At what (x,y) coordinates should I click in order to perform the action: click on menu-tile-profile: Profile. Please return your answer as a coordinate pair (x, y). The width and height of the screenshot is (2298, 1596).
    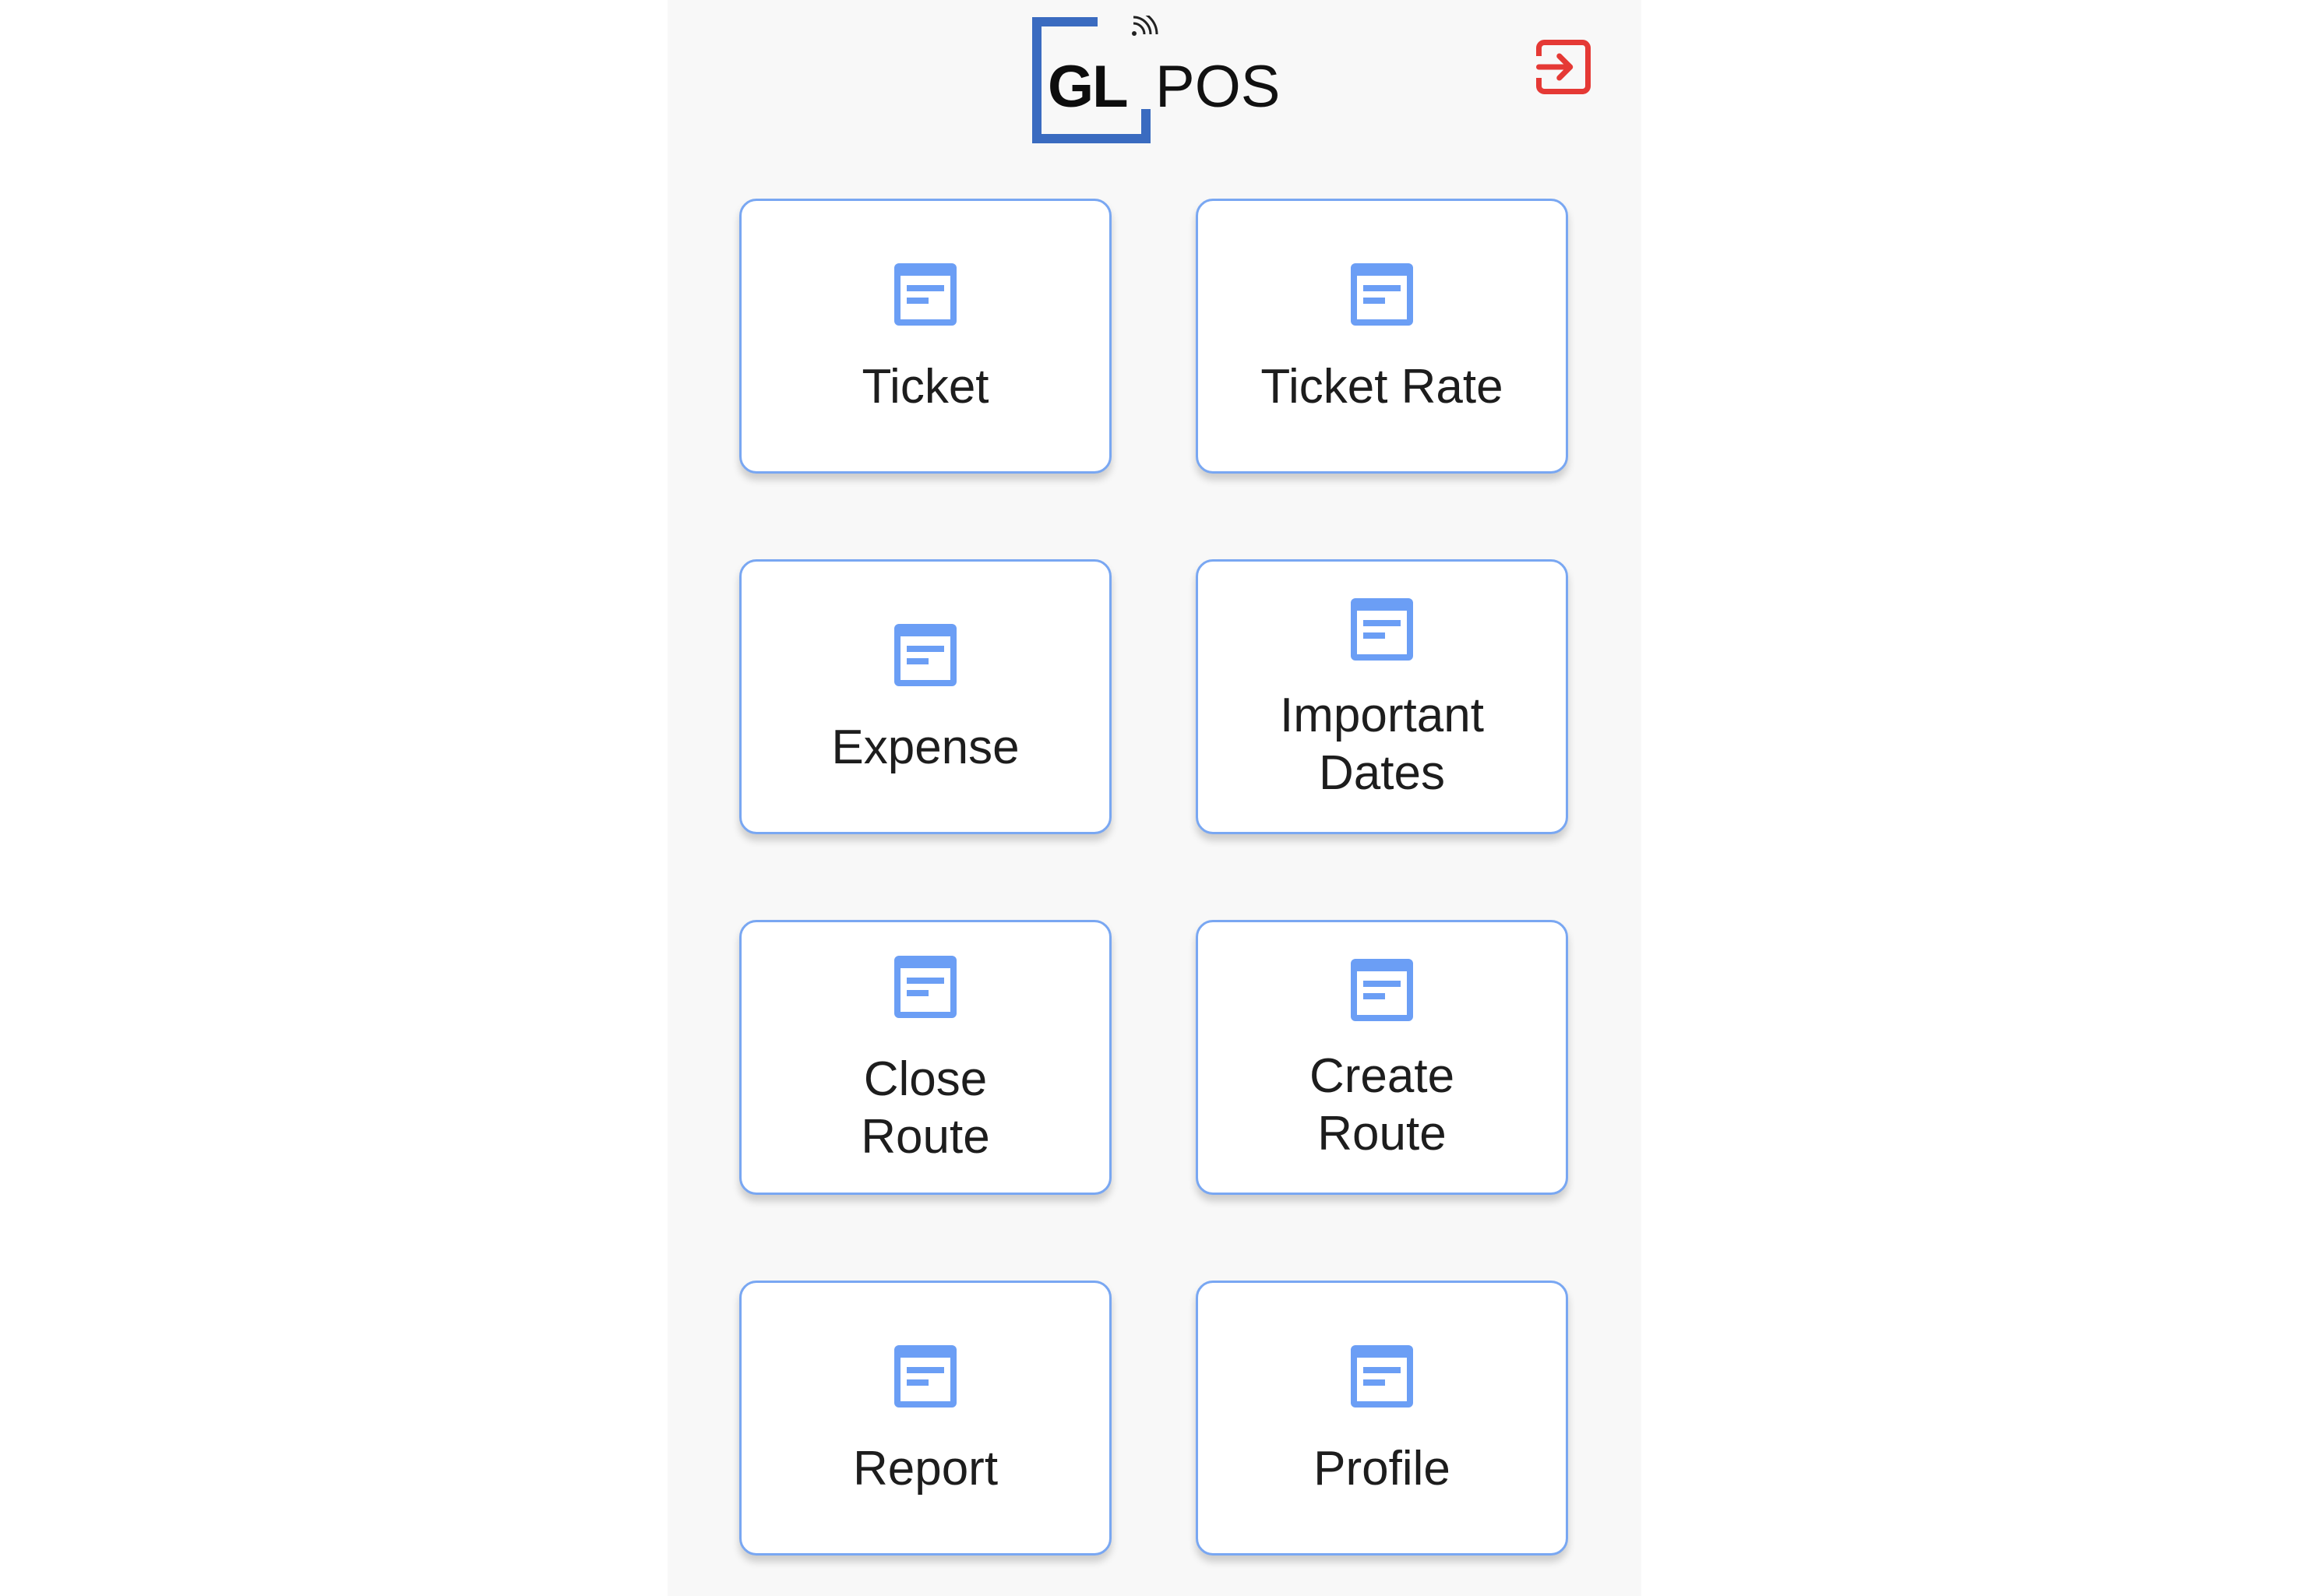
    Looking at the image, I should click on (1382, 1418).